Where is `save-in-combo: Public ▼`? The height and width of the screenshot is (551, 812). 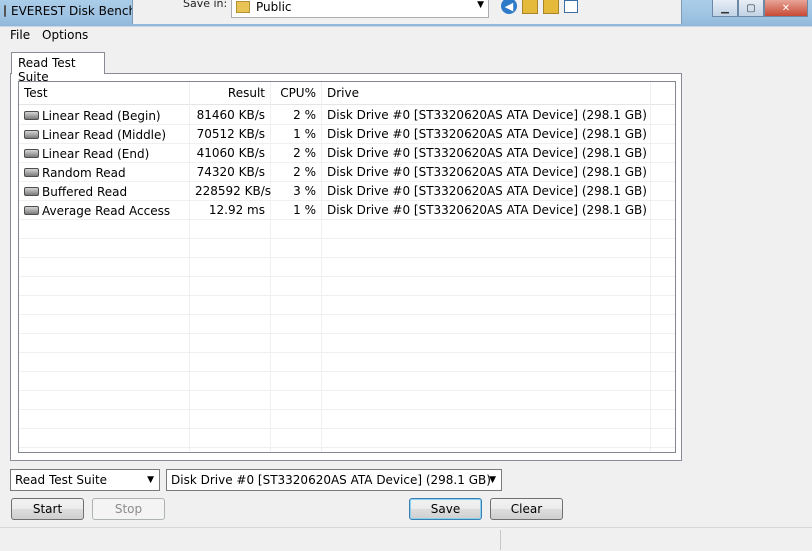 save-in-combo: Public ▼ is located at coordinates (360, 9).